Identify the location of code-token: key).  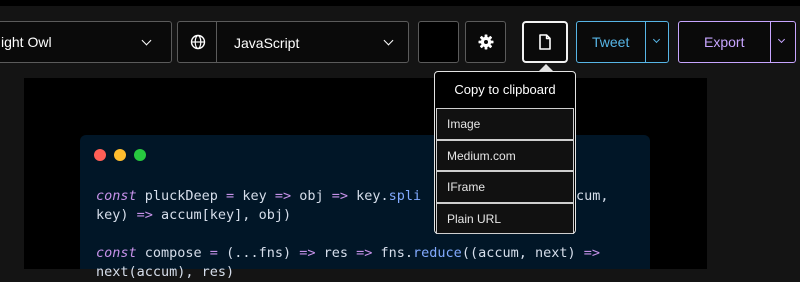
(116, 215).